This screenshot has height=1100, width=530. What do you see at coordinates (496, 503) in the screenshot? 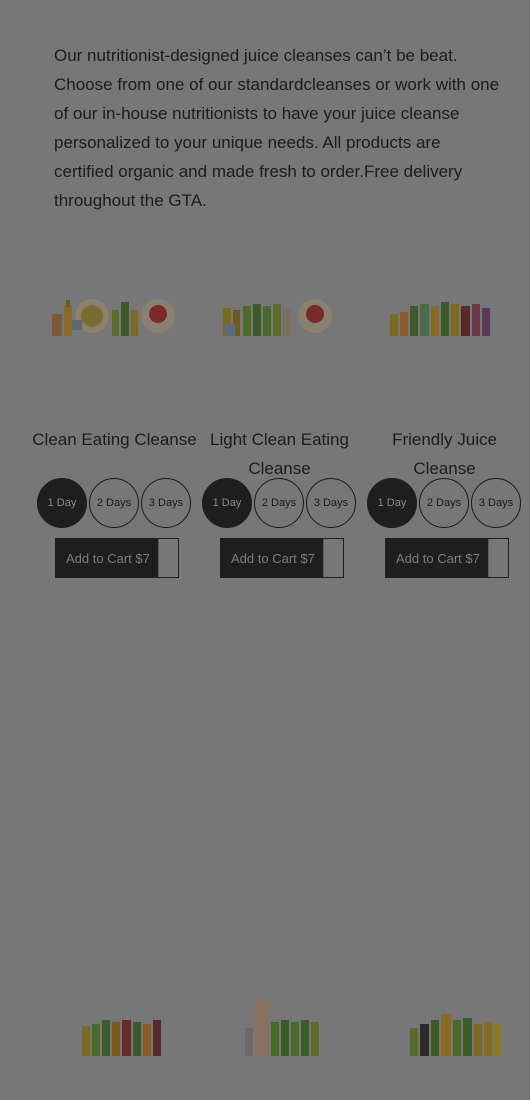
I see `duration-option-3-days: 3 Days` at bounding box center [496, 503].